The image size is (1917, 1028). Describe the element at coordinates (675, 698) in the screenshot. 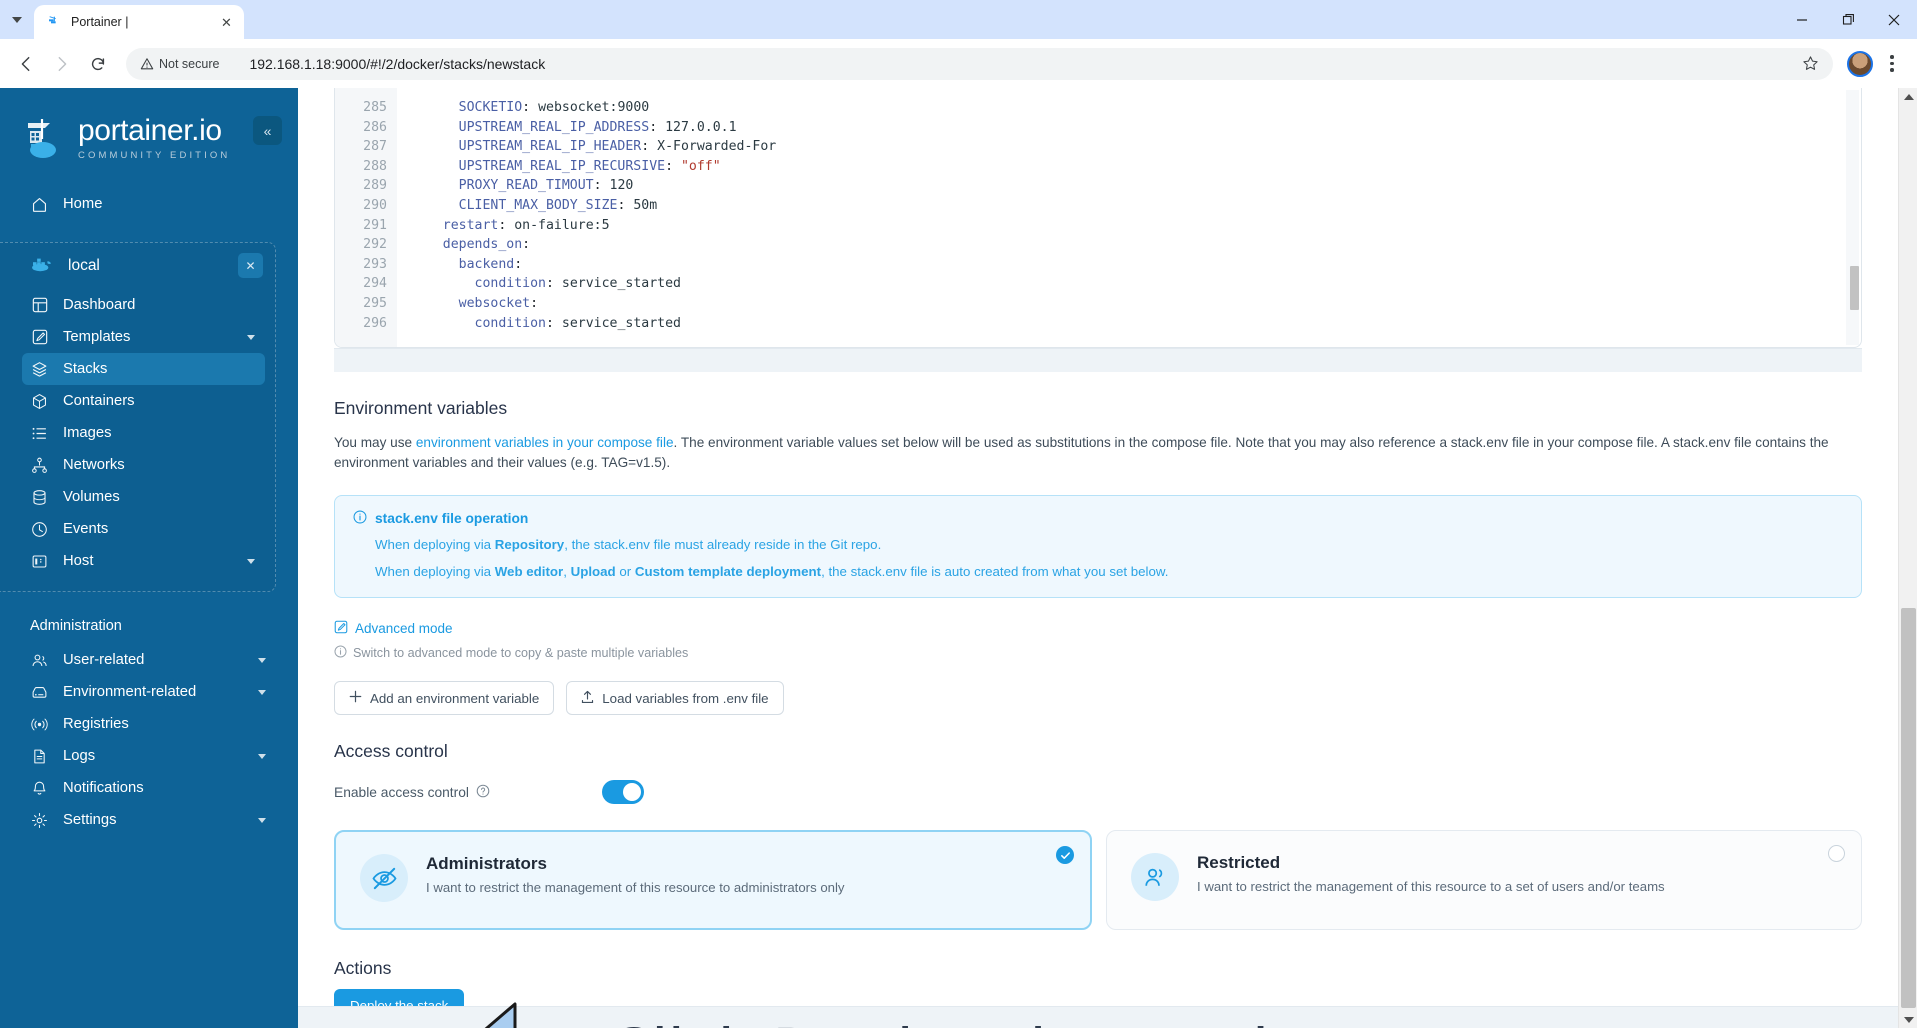

I see `load-env-file-button: Load variables from .env file` at that location.